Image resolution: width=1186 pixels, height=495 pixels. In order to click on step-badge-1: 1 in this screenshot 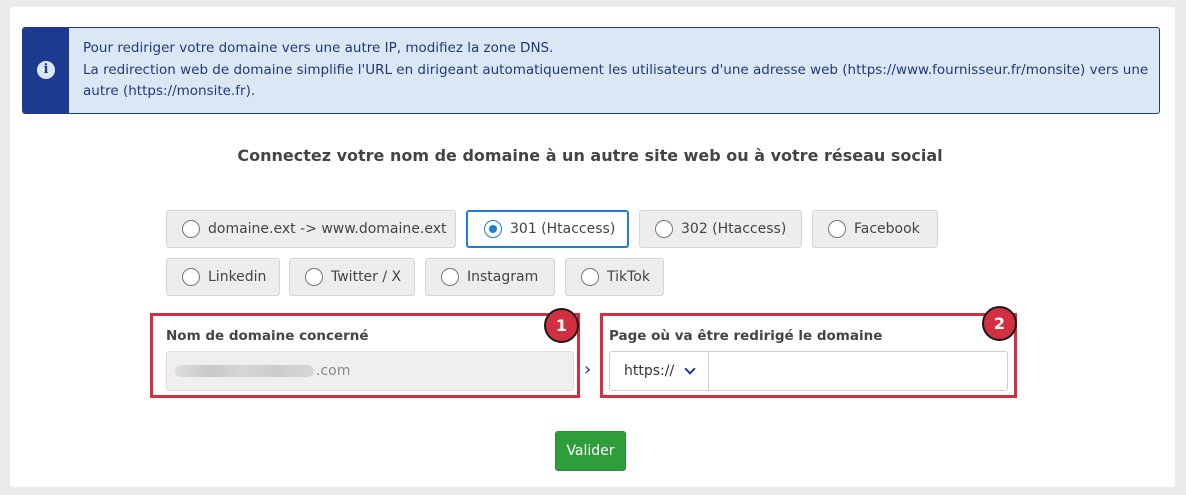, I will do `click(561, 325)`.